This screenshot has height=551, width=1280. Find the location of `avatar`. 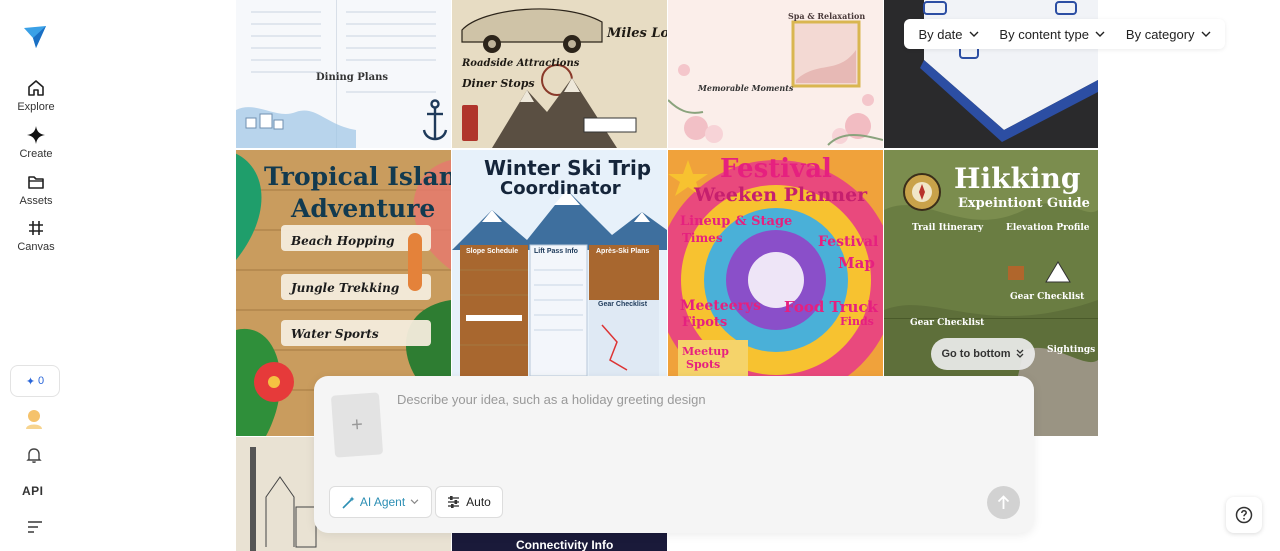

avatar is located at coordinates (34, 419).